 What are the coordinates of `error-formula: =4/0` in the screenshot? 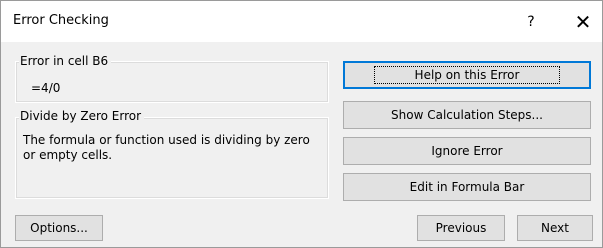 It's located at (46, 88).